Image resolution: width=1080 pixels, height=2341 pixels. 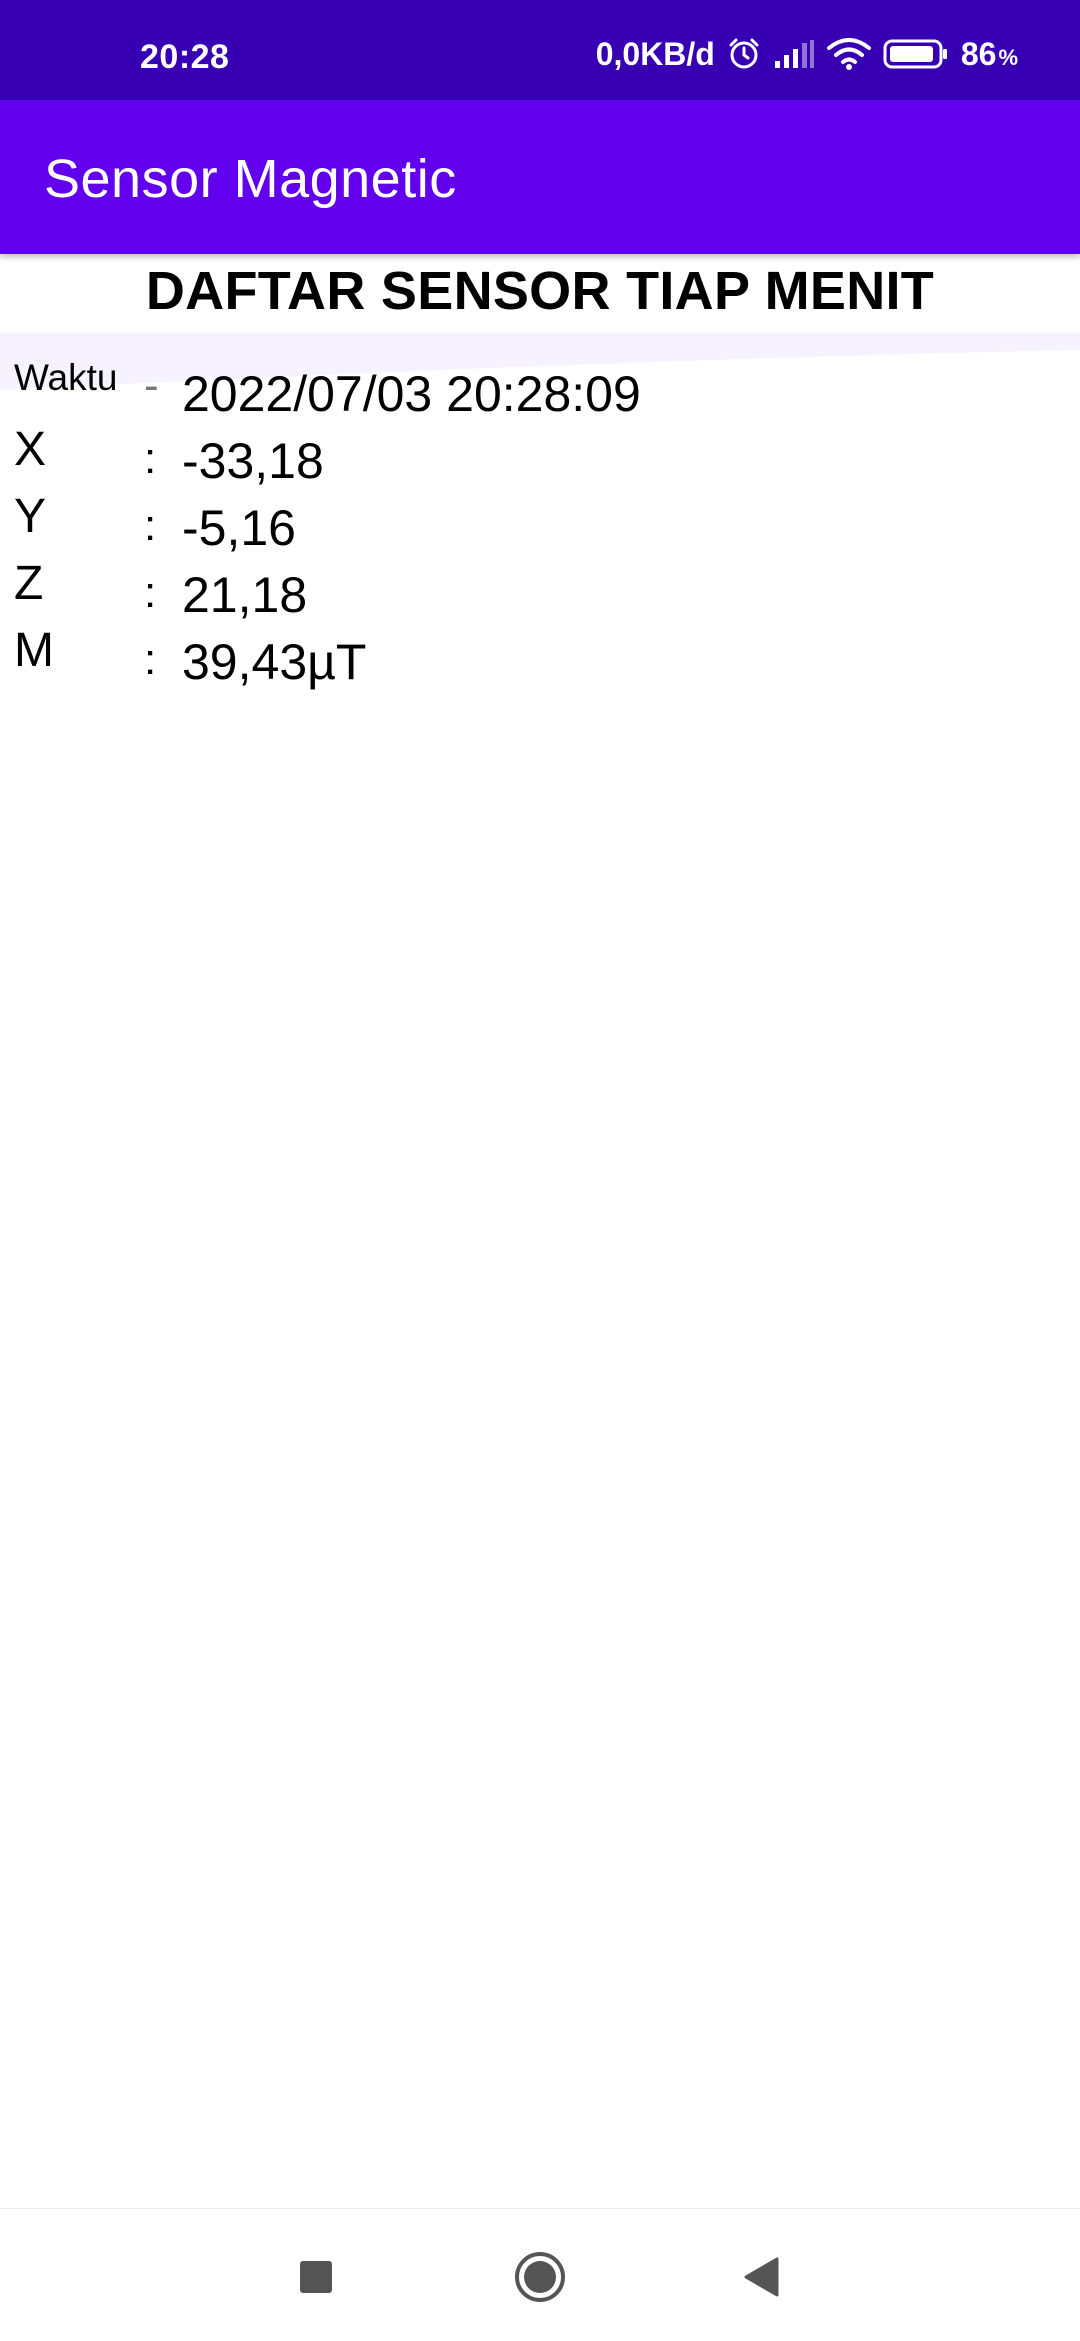 What do you see at coordinates (239, 528) in the screenshot?
I see `value-y: -5,16` at bounding box center [239, 528].